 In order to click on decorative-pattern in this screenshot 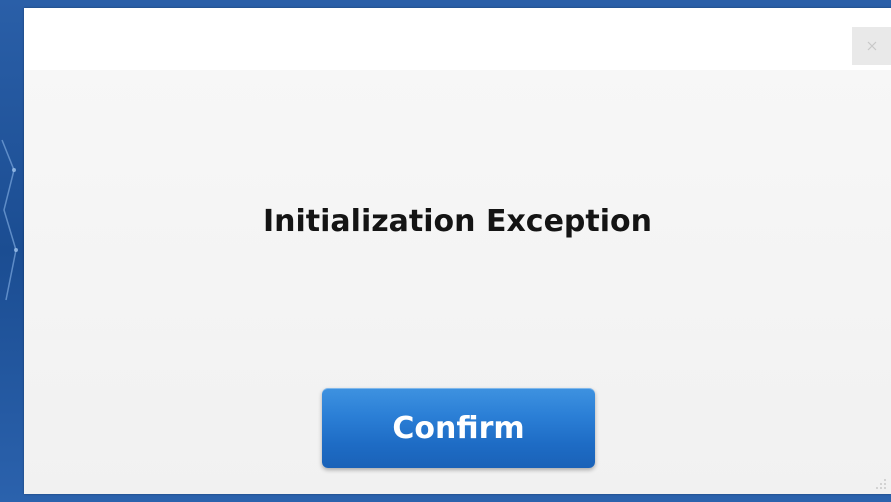, I will do `click(9, 220)`.